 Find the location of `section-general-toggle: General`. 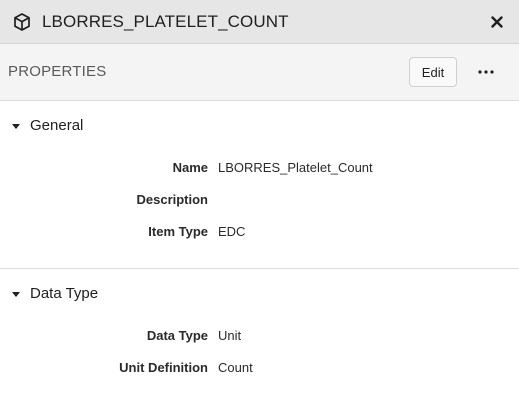

section-general-toggle: General is located at coordinates (47, 126).